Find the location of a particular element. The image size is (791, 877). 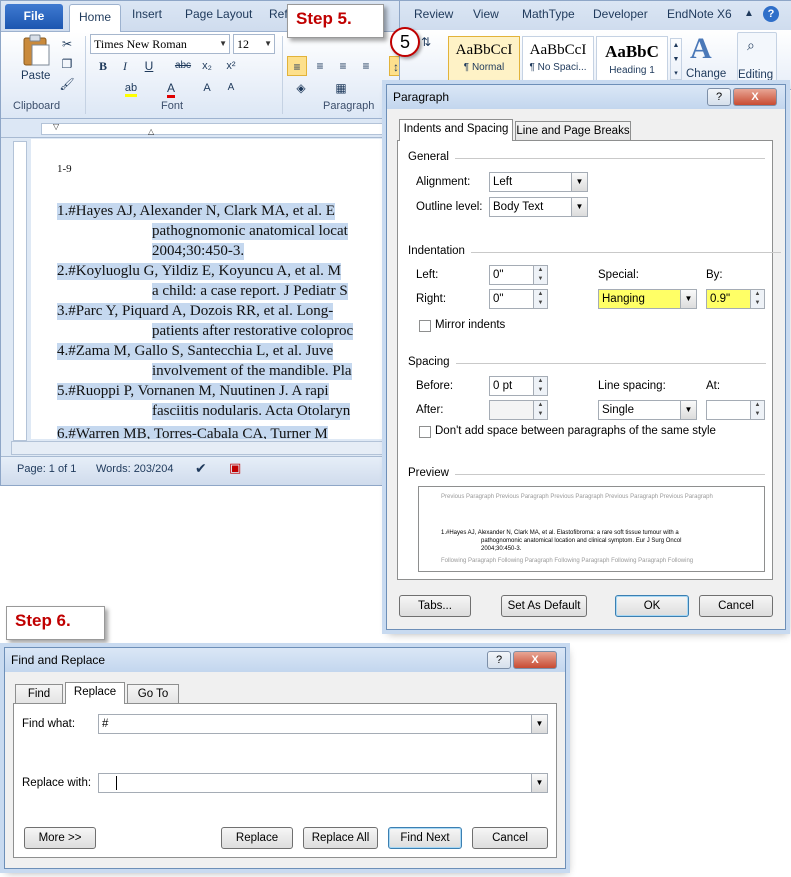

at-input: ▲ ▼ is located at coordinates (735, 410).